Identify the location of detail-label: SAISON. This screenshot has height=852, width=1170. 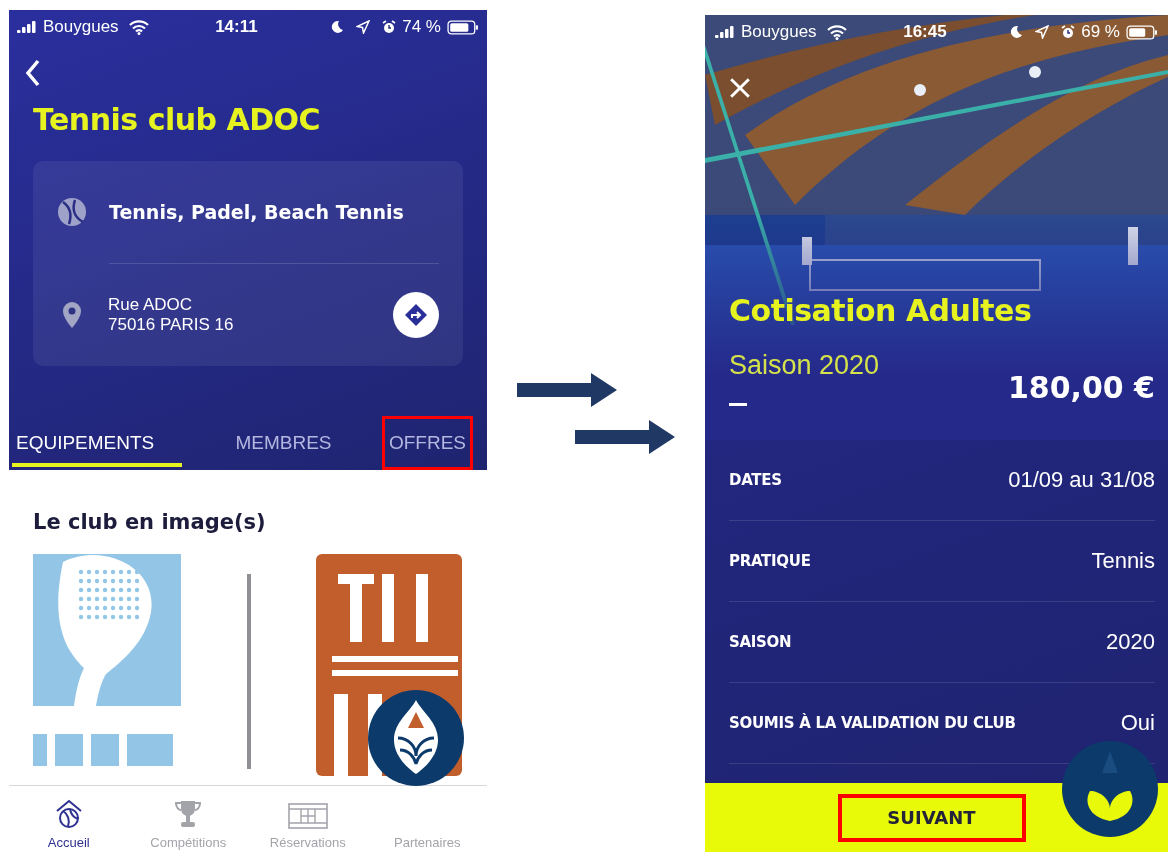
(760, 642).